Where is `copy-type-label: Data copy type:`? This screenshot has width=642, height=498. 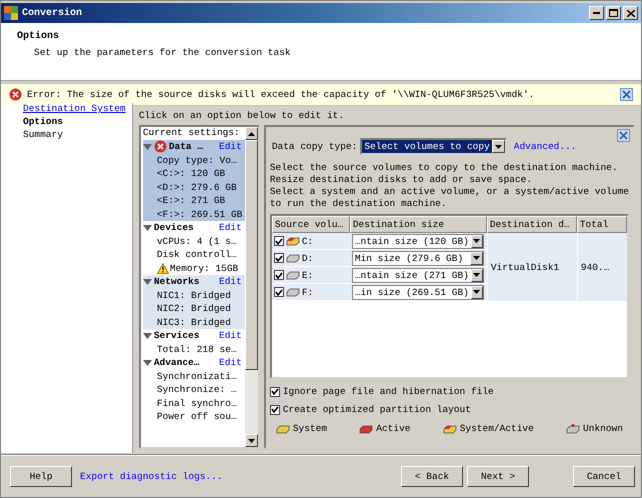
copy-type-label: Data copy type: is located at coordinates (315, 146).